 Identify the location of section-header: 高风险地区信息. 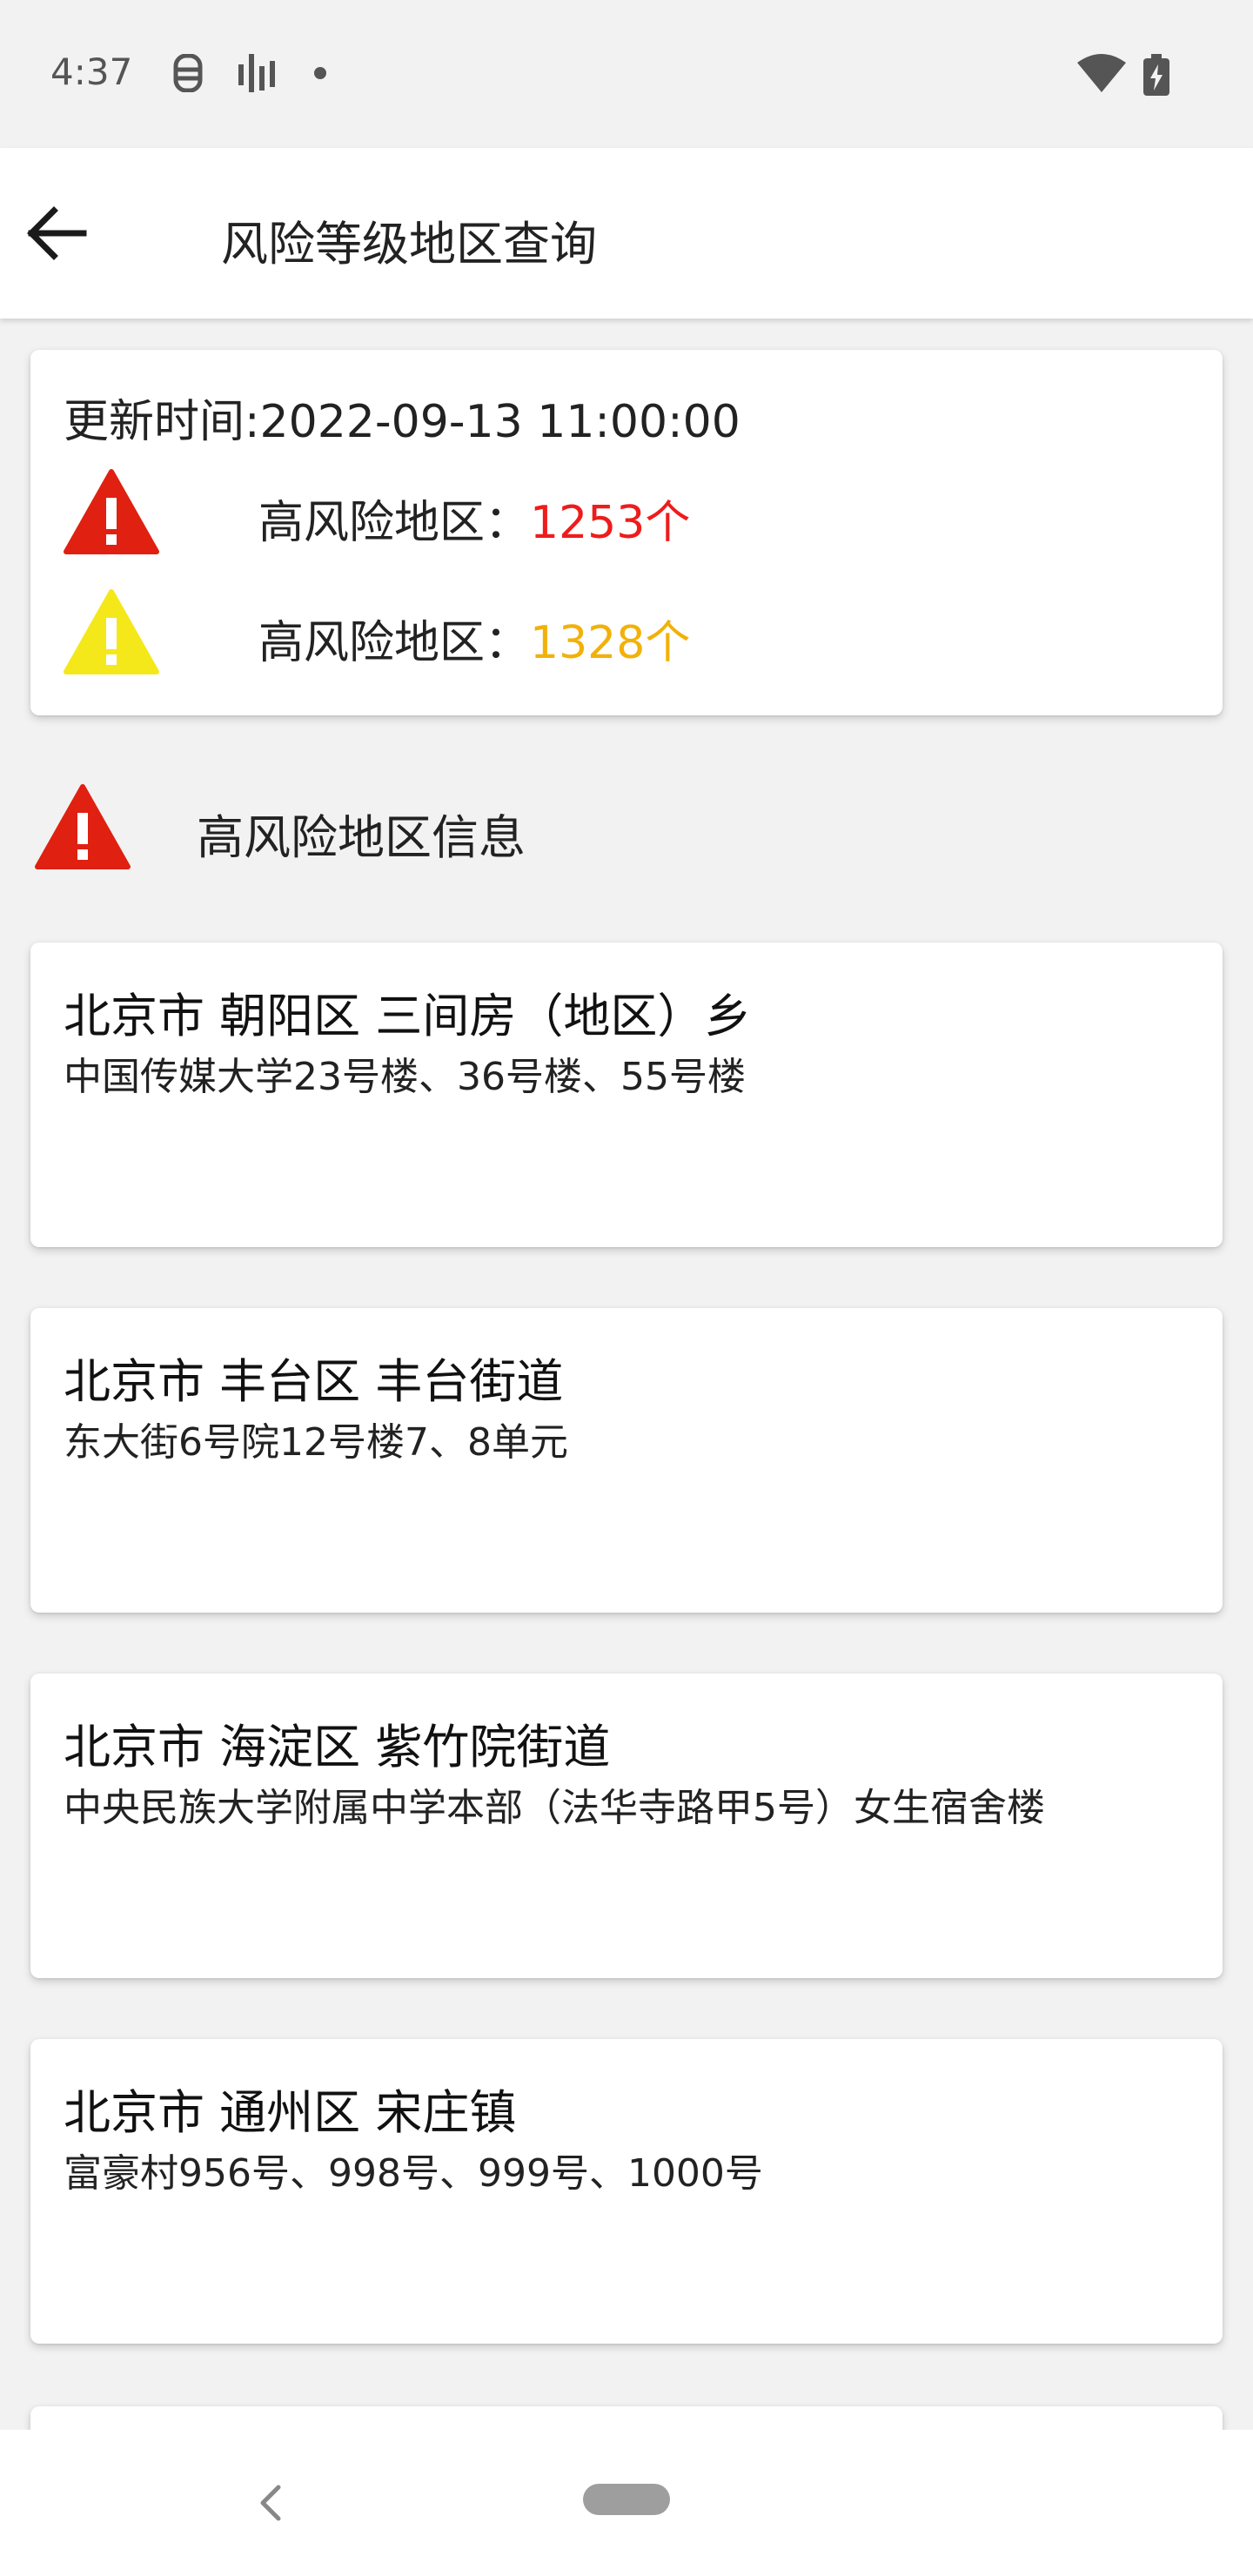
(470, 831).